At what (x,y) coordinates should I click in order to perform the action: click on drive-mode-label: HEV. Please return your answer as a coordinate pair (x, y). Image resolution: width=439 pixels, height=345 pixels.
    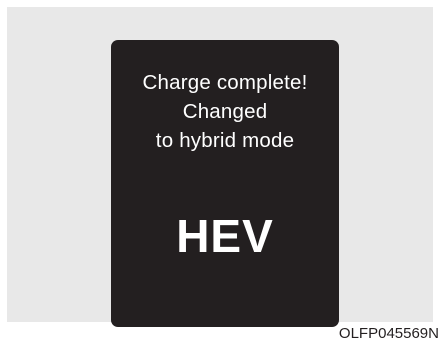
    Looking at the image, I should click on (225, 236).